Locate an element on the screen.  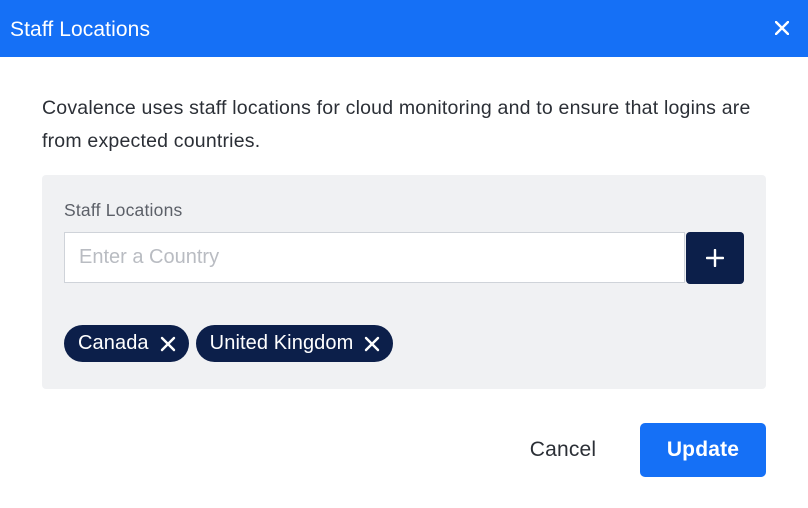
add-country-button is located at coordinates (715, 258).